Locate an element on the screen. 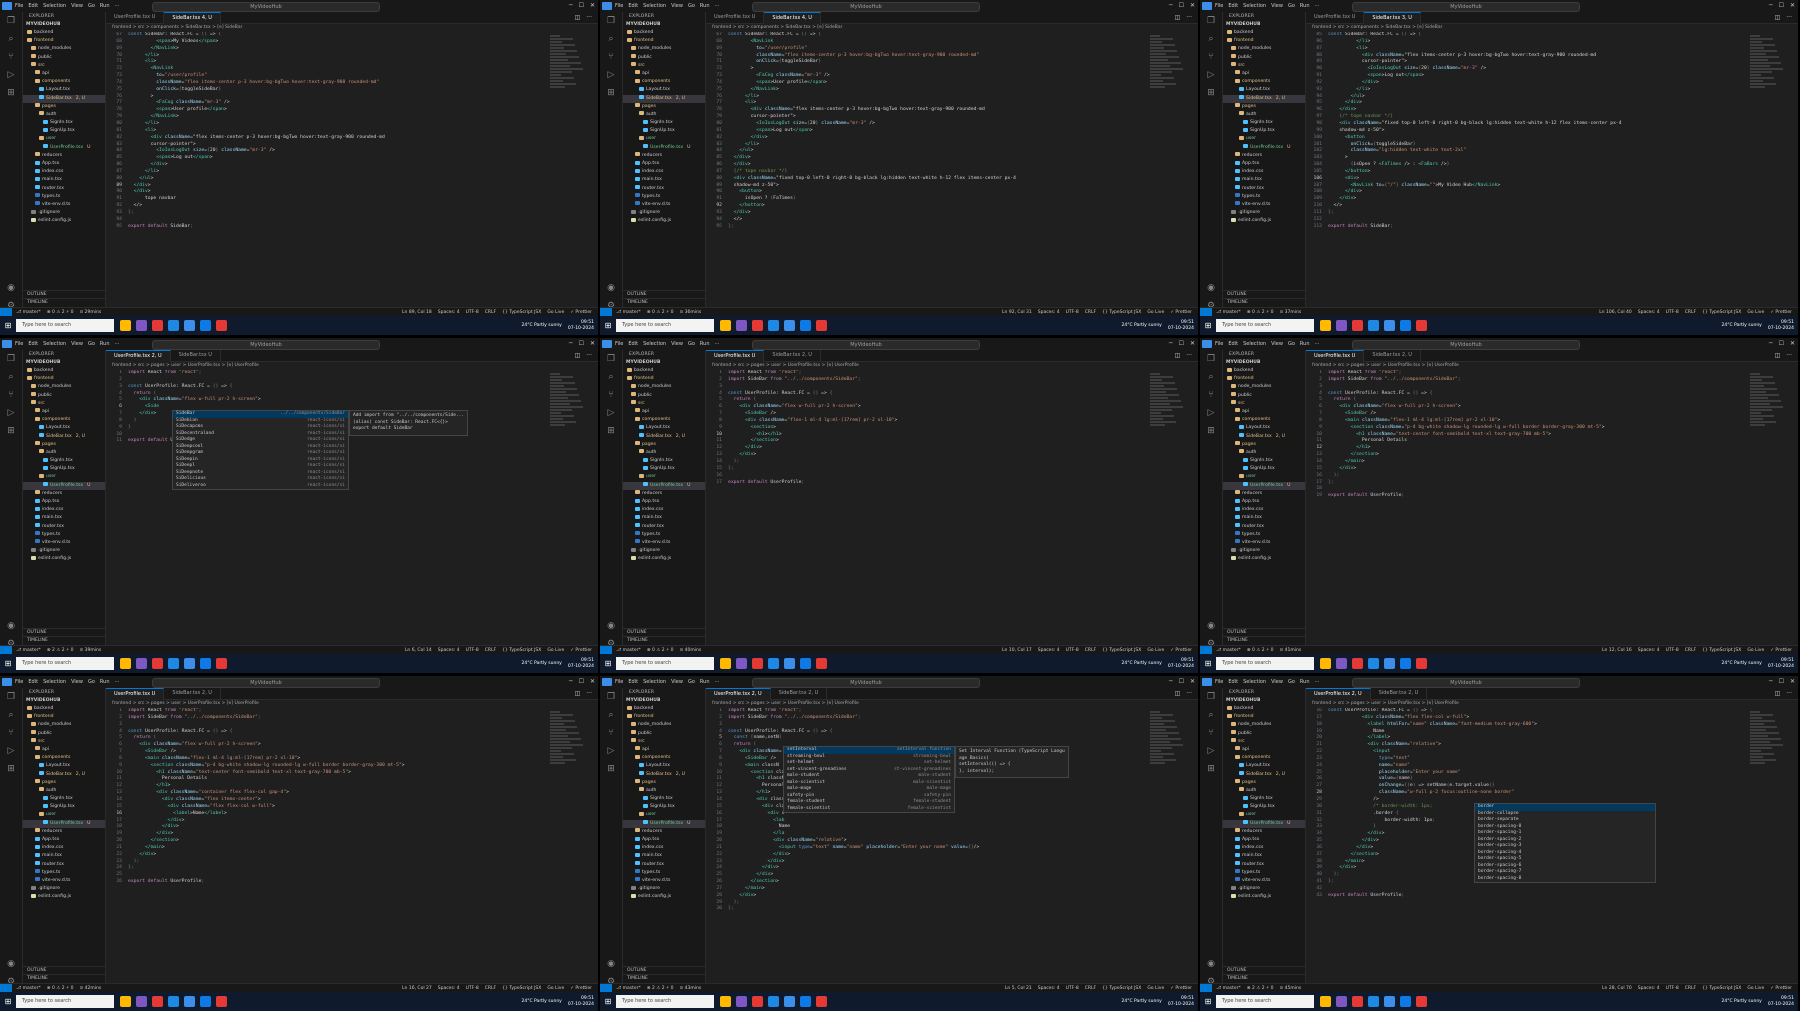 The image size is (1800, 1011). status-item: ⊙ 37mins is located at coordinates (1290, 312).